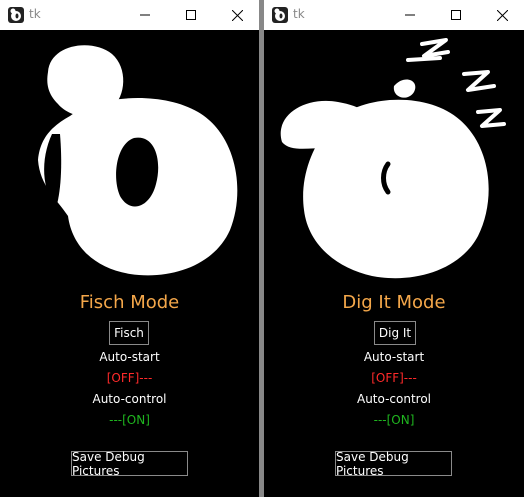 This screenshot has height=497, width=524. What do you see at coordinates (129, 302) in the screenshot?
I see `mode-title: Fisch Mode` at bounding box center [129, 302].